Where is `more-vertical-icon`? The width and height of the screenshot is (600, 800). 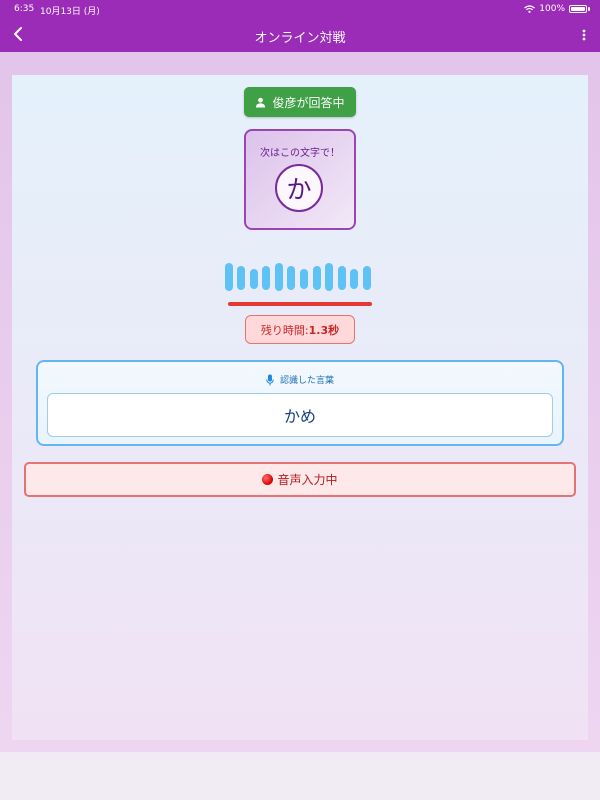
more-vertical-icon is located at coordinates (584, 35).